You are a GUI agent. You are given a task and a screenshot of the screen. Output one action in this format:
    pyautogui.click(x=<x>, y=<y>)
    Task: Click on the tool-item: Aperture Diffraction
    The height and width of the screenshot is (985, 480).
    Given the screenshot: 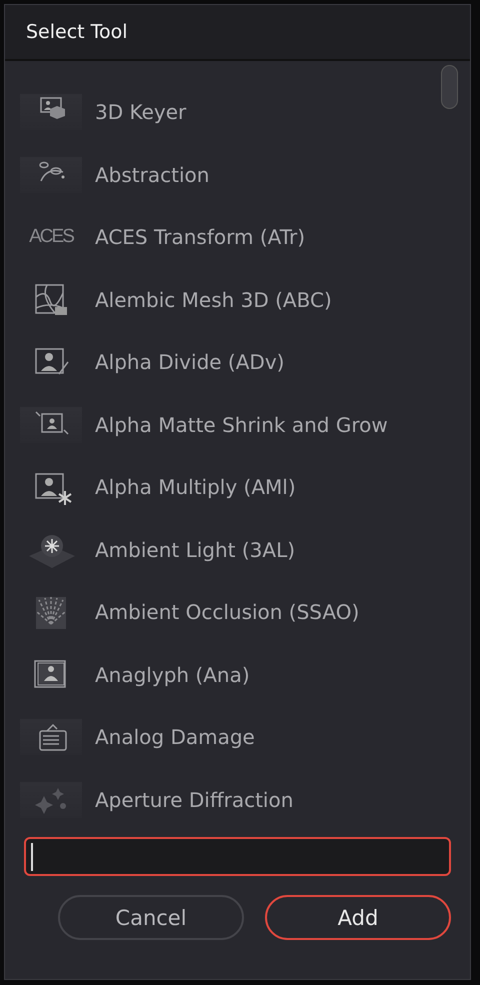 What is the action you would take?
    pyautogui.click(x=194, y=800)
    